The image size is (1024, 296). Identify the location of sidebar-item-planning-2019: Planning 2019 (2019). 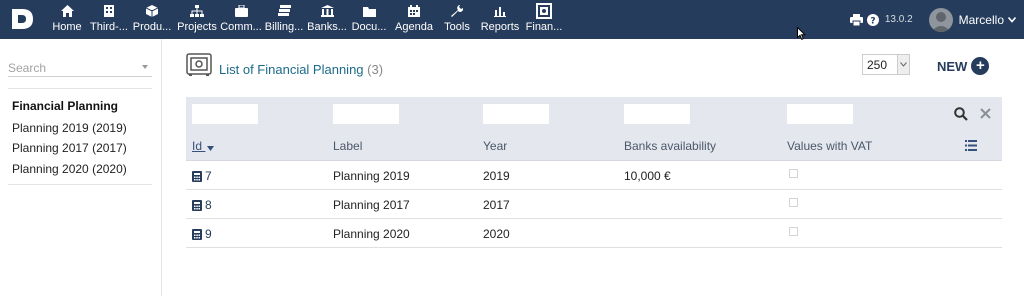
(69, 128).